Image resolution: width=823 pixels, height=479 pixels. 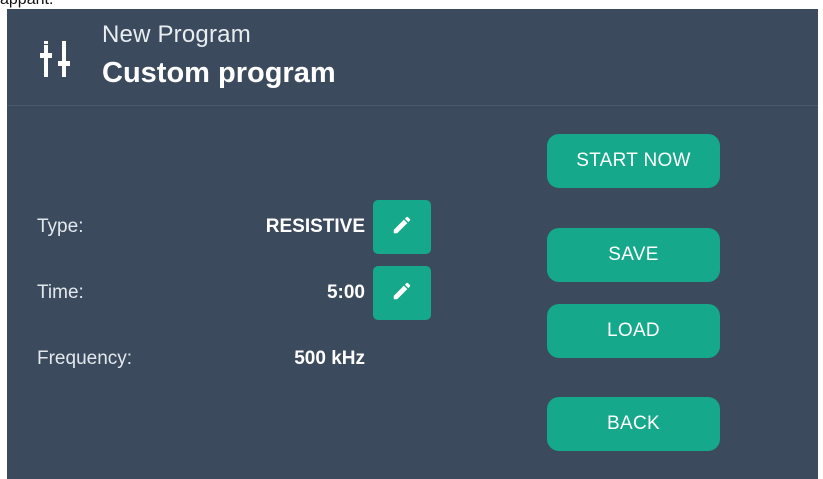 I want to click on edit-type-button, so click(x=402, y=227).